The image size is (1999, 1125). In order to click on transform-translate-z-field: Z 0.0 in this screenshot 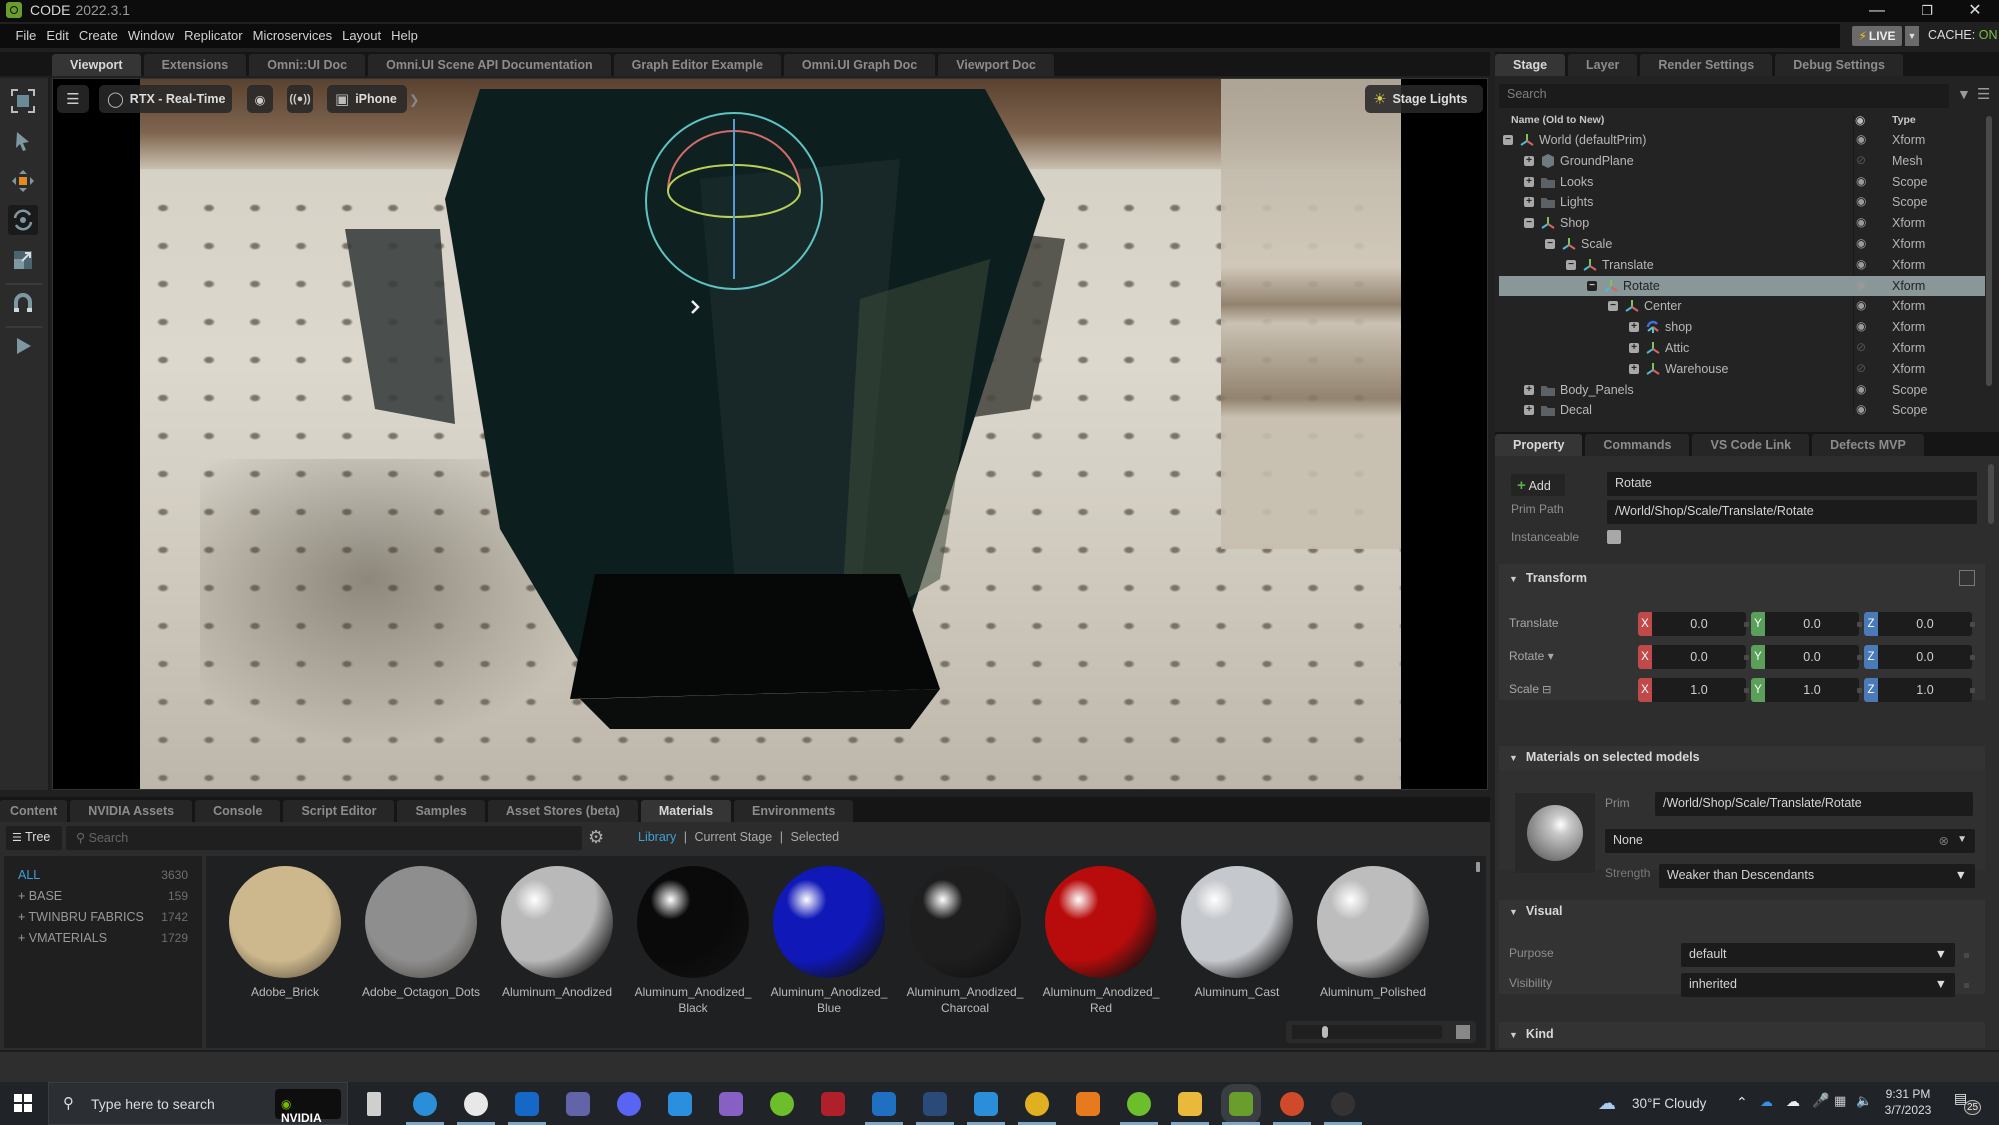, I will do `click(1918, 624)`.